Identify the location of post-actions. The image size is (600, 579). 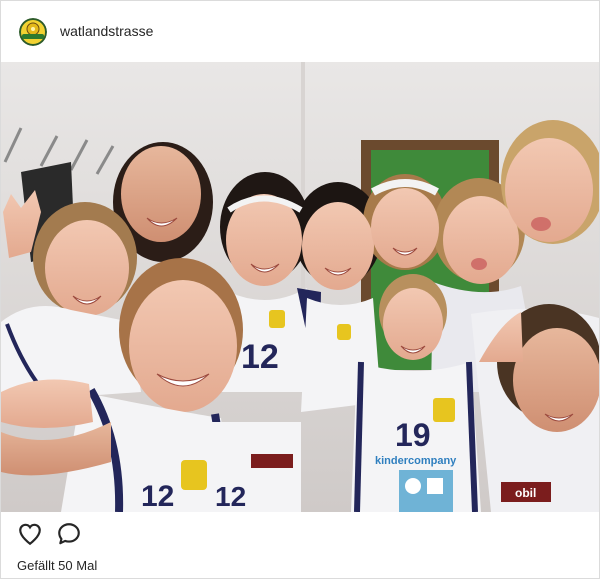
(300, 537).